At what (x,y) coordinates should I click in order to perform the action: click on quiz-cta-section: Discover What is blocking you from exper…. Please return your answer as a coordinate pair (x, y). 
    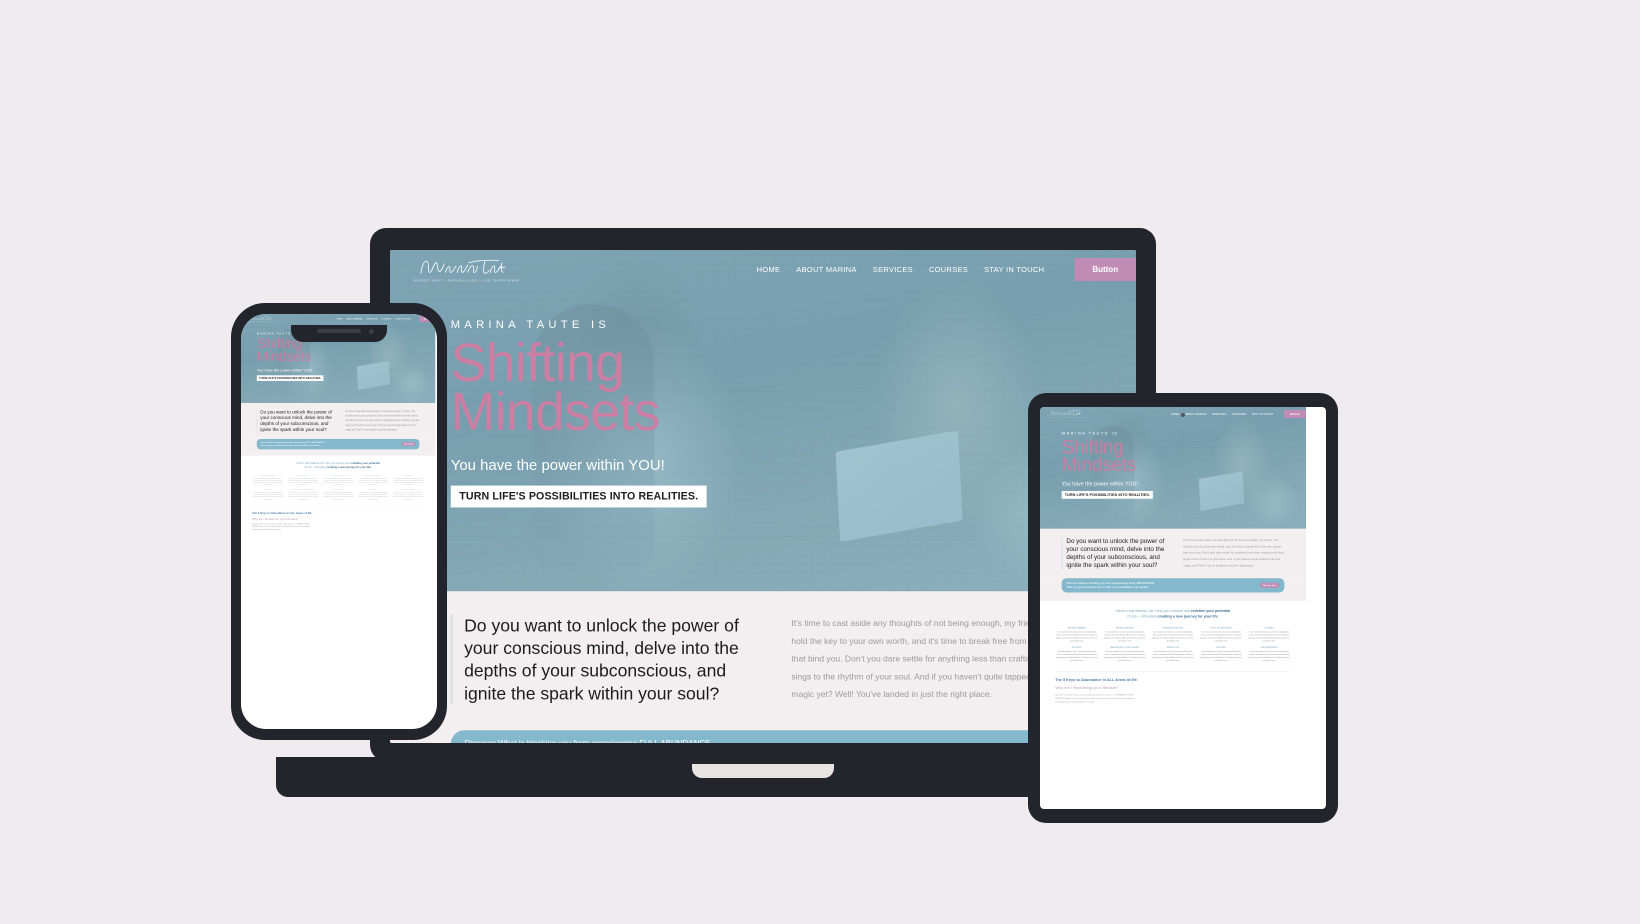
    Looking at the image, I should click on (1173, 589).